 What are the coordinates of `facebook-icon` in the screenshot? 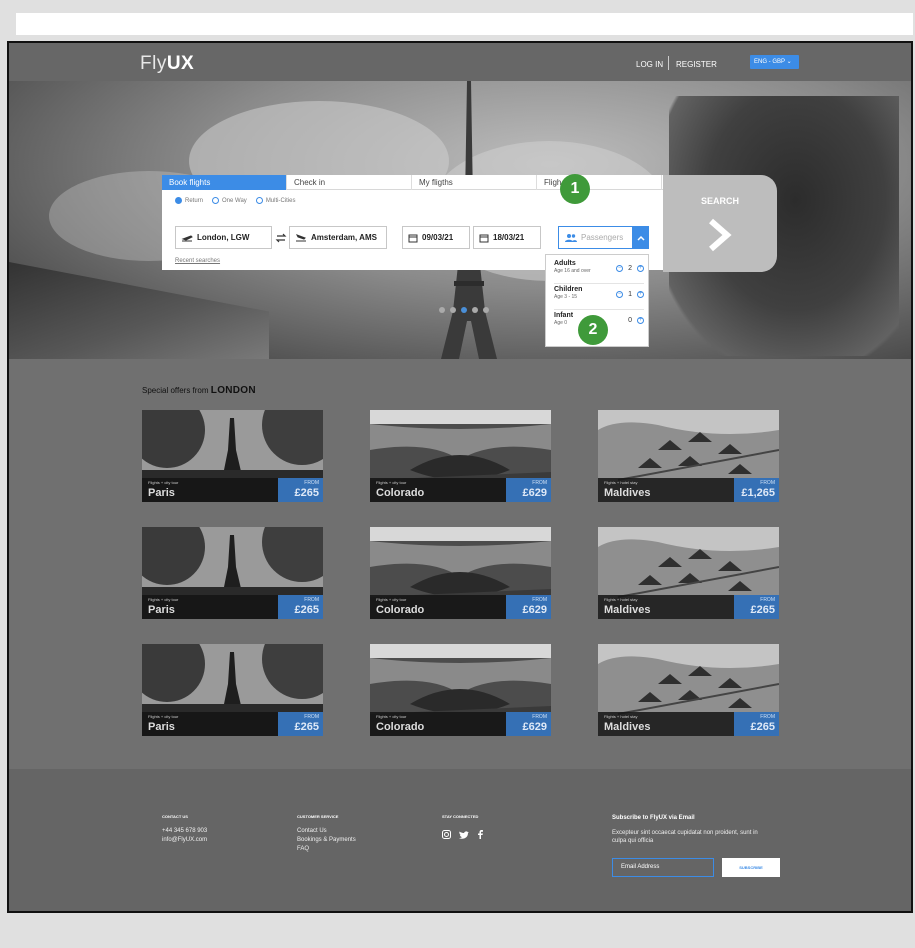 It's located at (480, 834).